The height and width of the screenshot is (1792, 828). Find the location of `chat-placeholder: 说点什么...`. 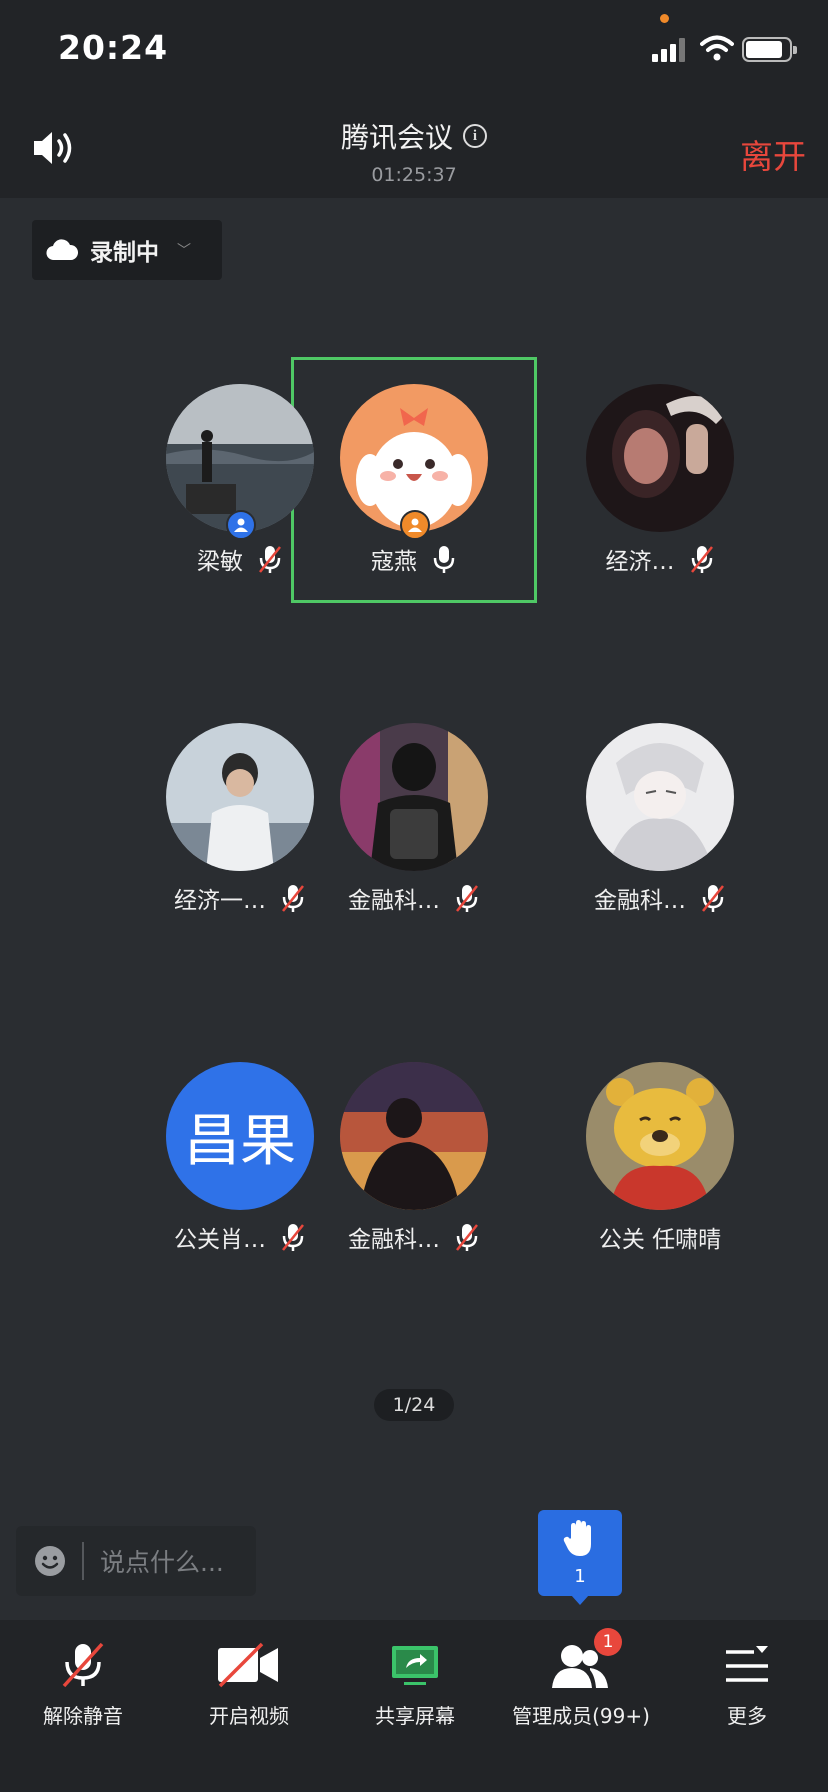

chat-placeholder: 说点什么... is located at coordinates (162, 1562).